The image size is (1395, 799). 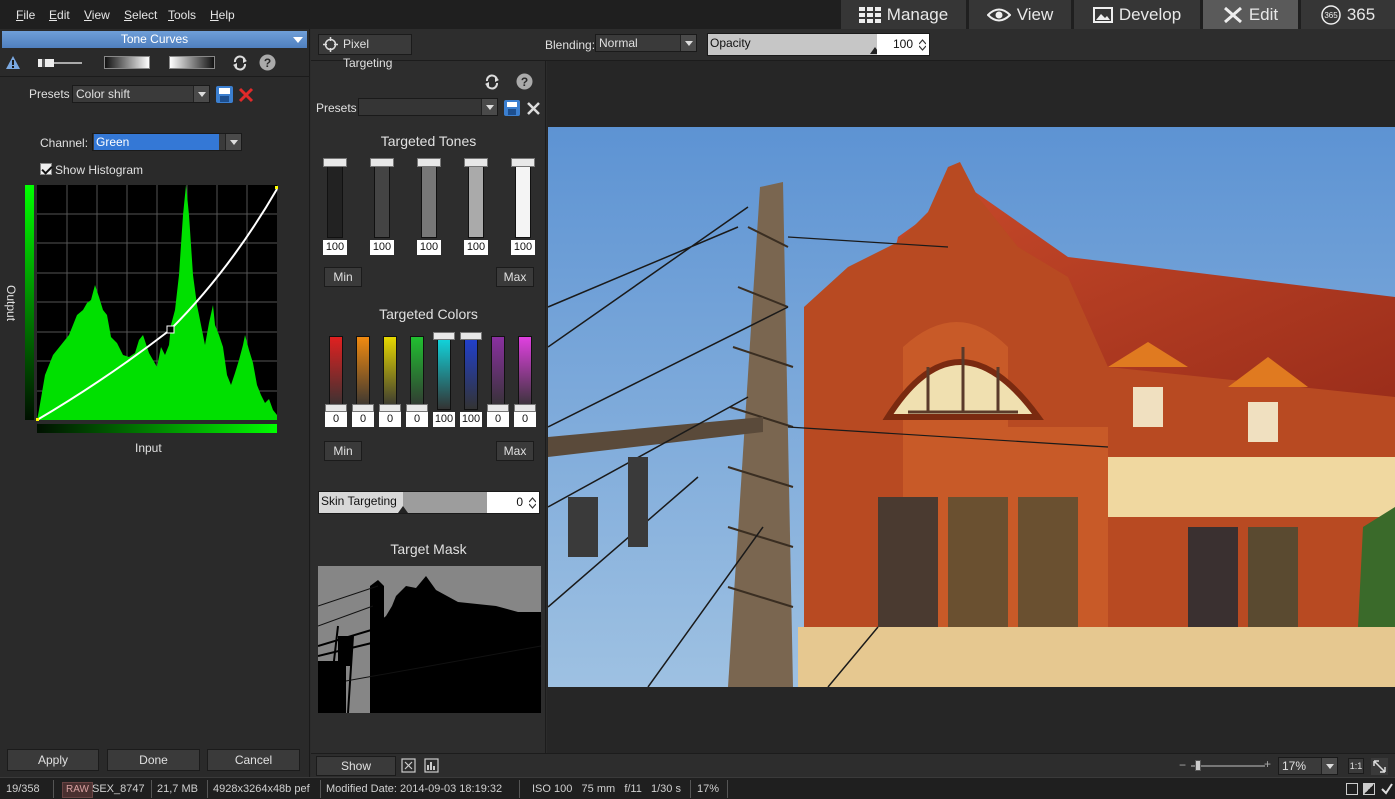 I want to click on collapse-arrow-icon, so click(x=298, y=40).